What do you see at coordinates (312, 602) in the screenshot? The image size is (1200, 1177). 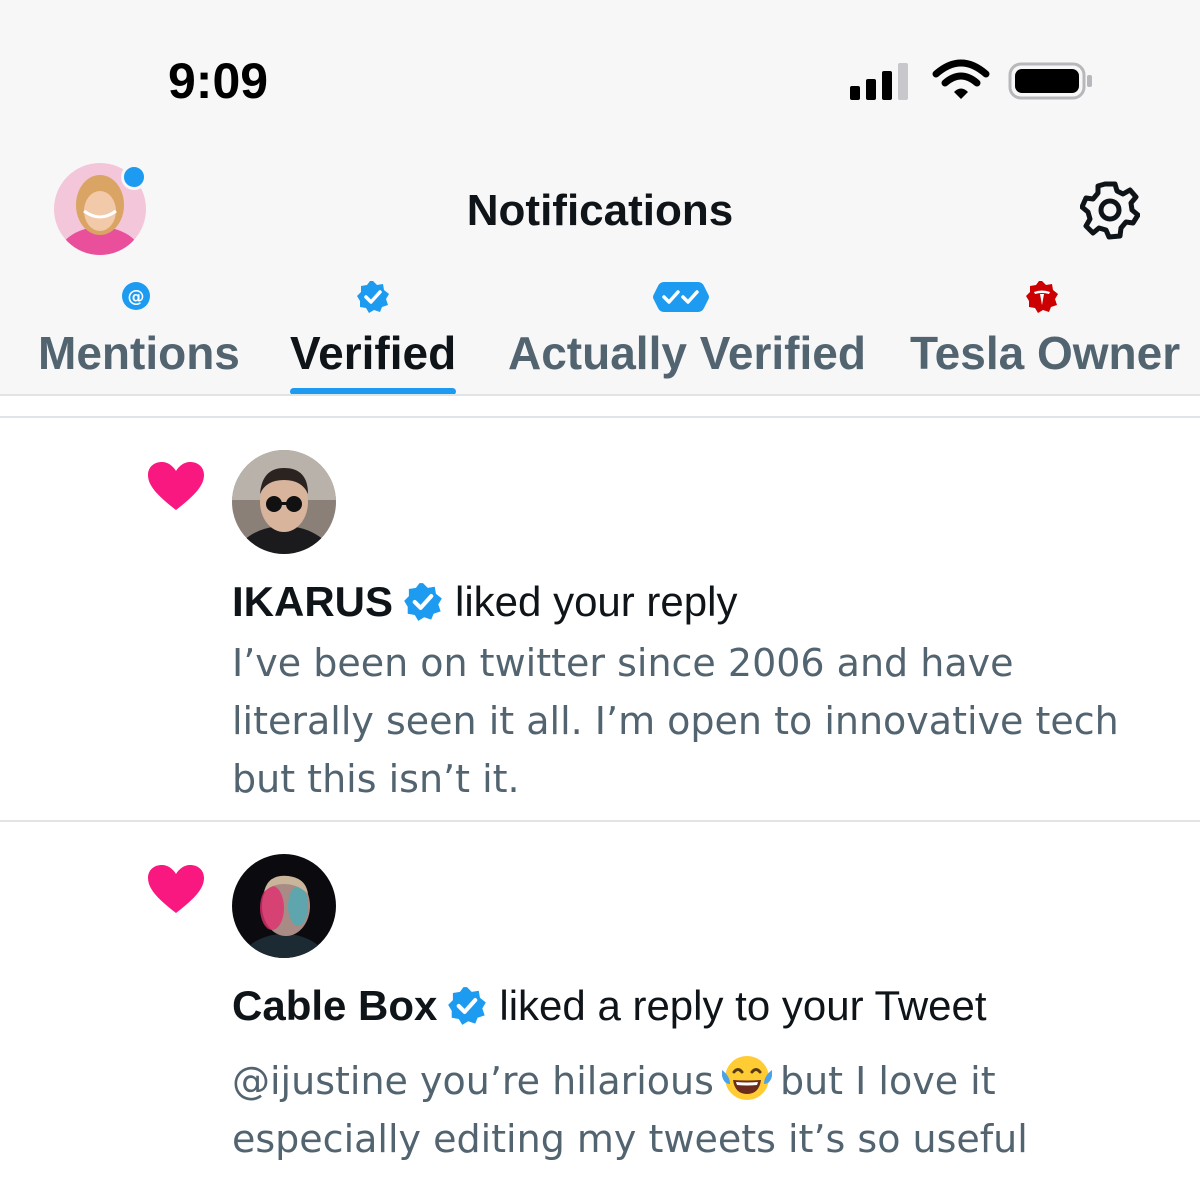 I see `user-name: IKARUS` at bounding box center [312, 602].